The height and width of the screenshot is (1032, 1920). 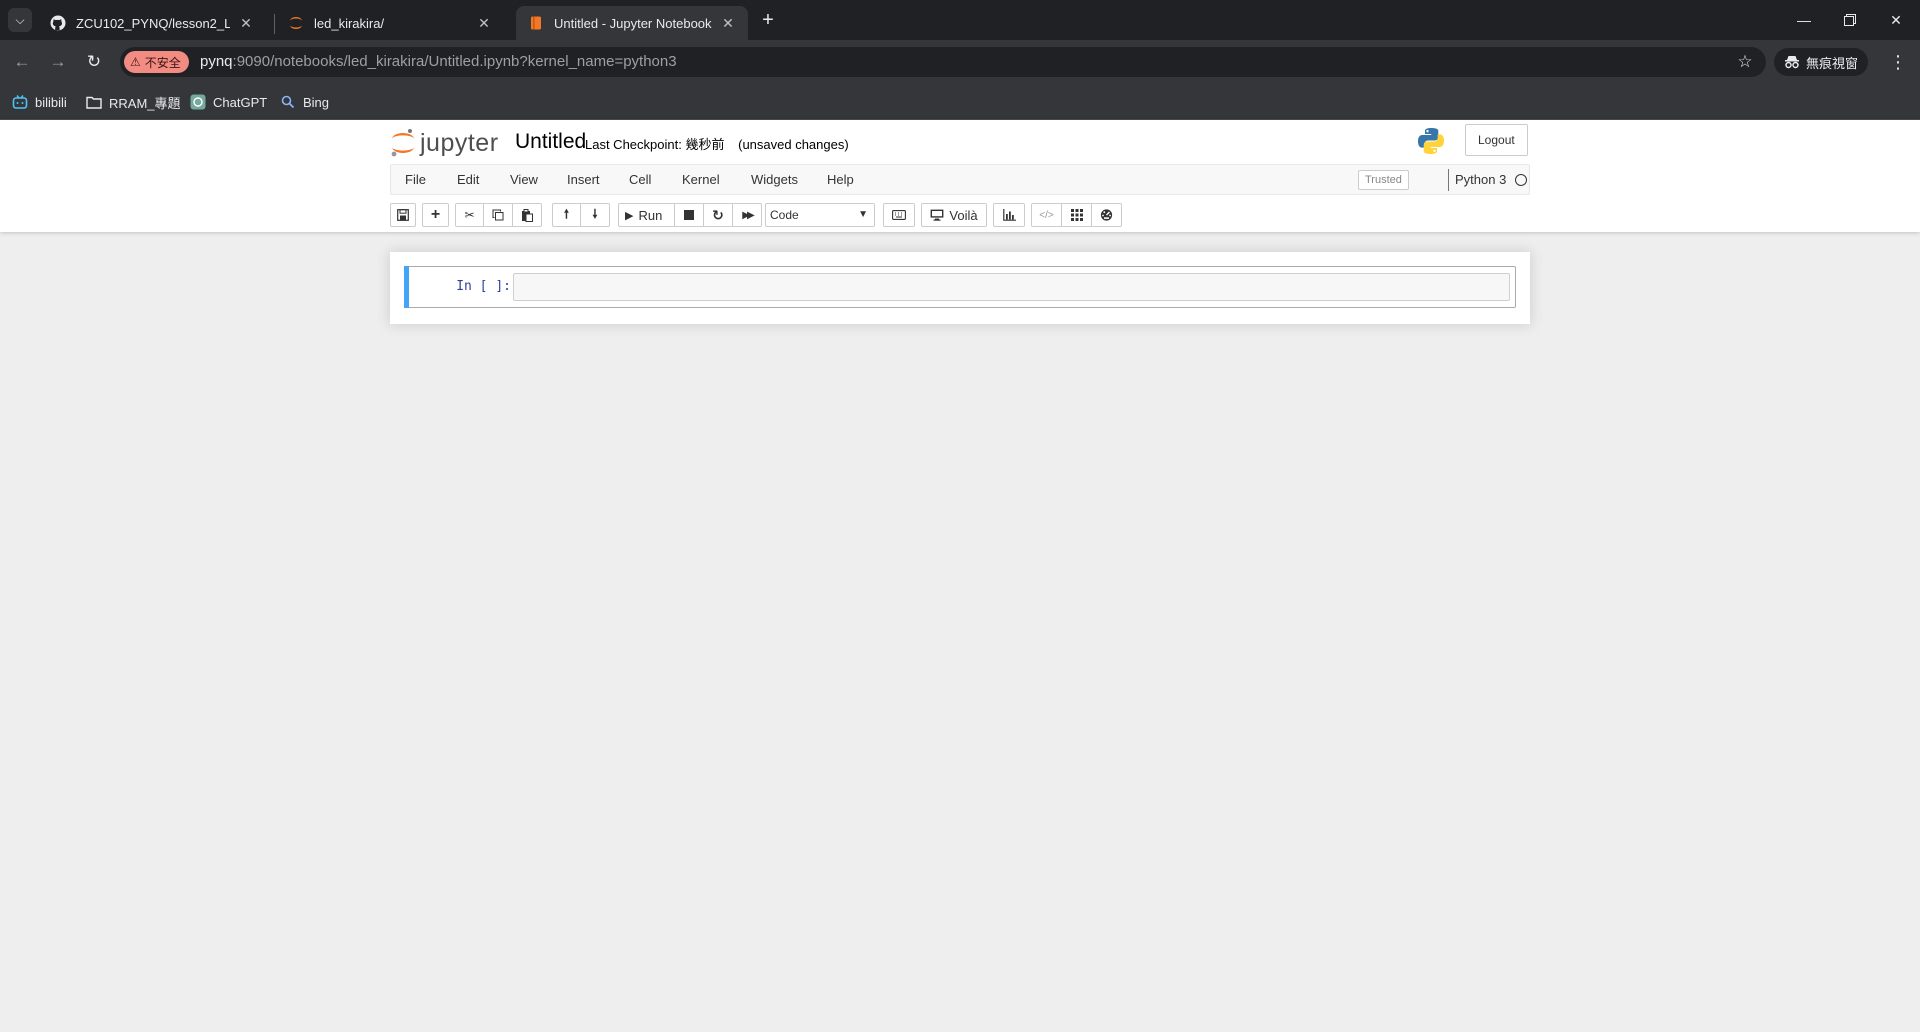 What do you see at coordinates (1896, 20) in the screenshot?
I see `close-window-icon: ✕` at bounding box center [1896, 20].